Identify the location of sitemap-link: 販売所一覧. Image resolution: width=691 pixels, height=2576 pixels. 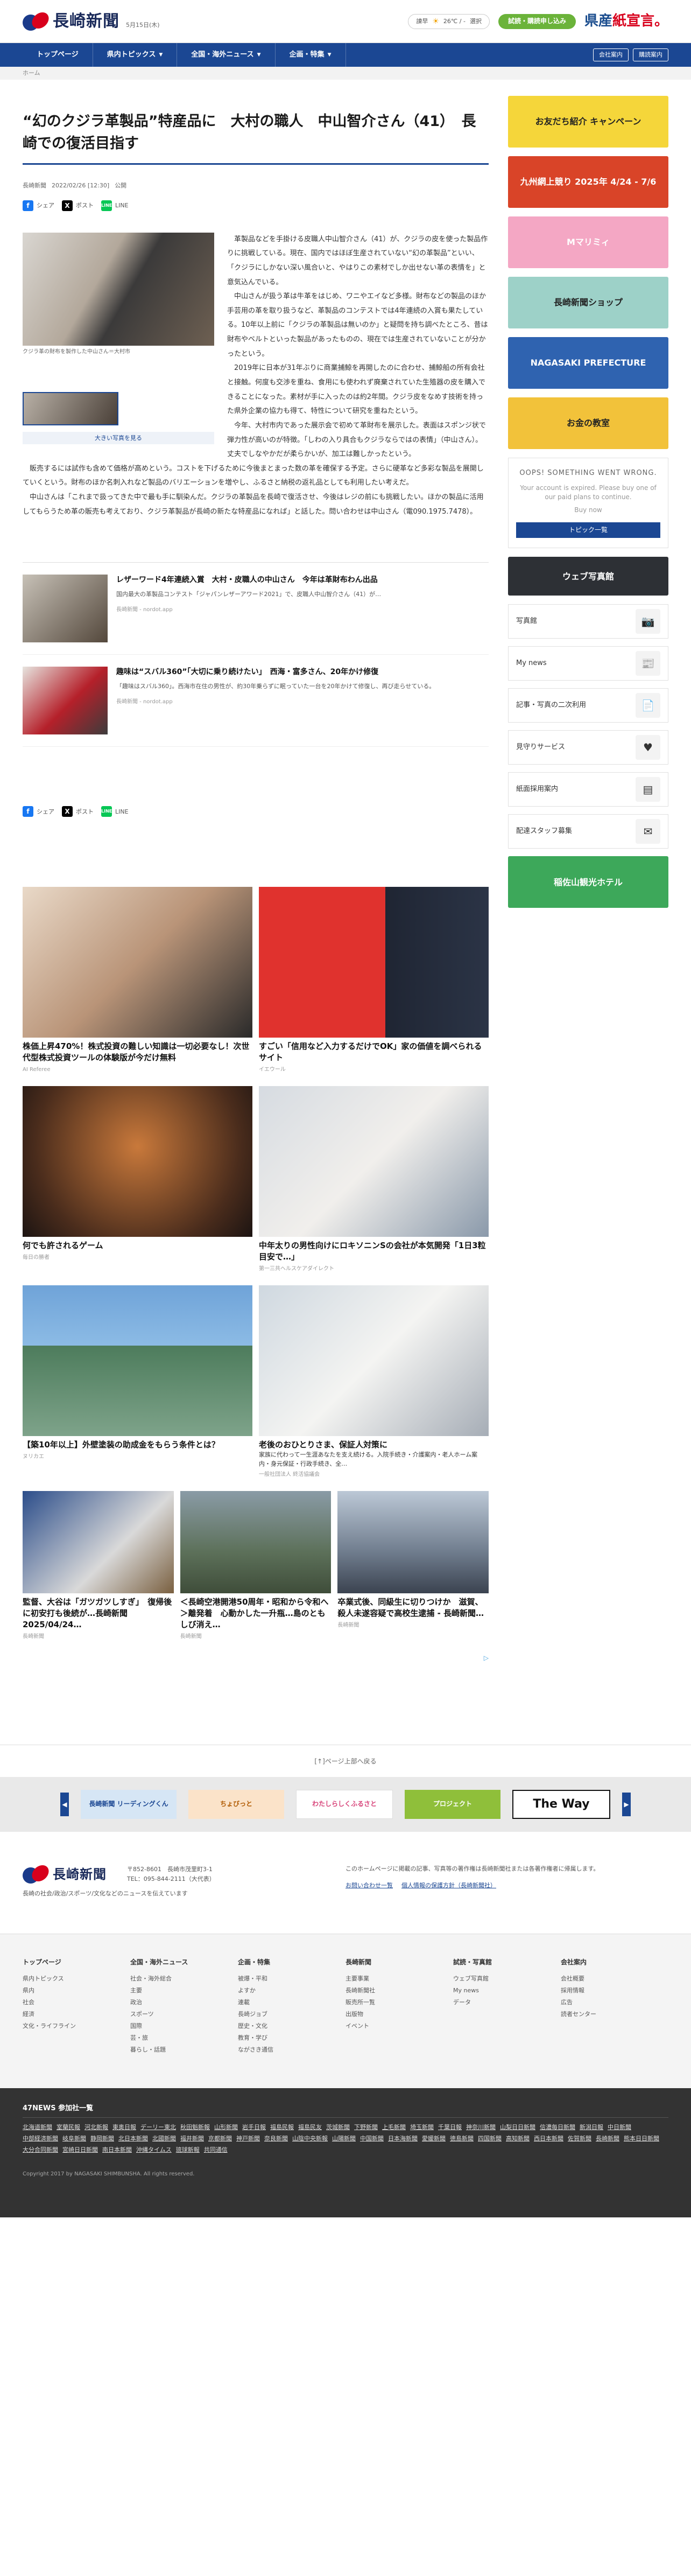
(399, 2002).